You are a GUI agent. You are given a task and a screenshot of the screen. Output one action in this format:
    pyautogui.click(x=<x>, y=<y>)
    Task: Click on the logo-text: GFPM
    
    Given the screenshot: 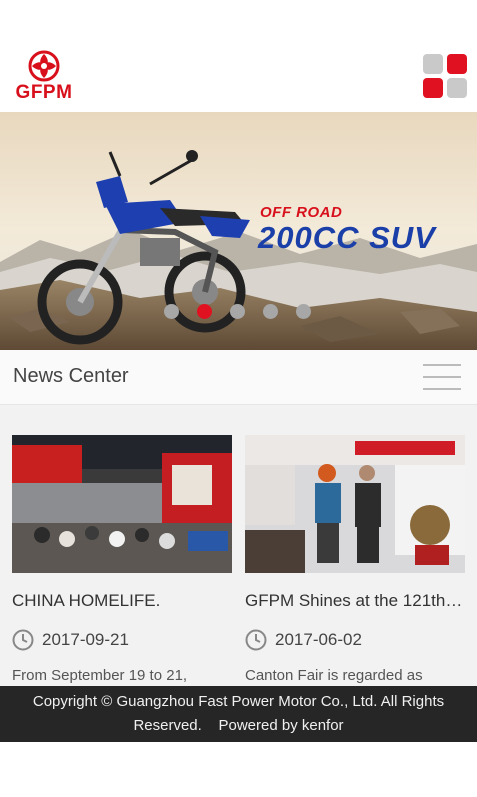 What is the action you would take?
    pyautogui.click(x=44, y=92)
    